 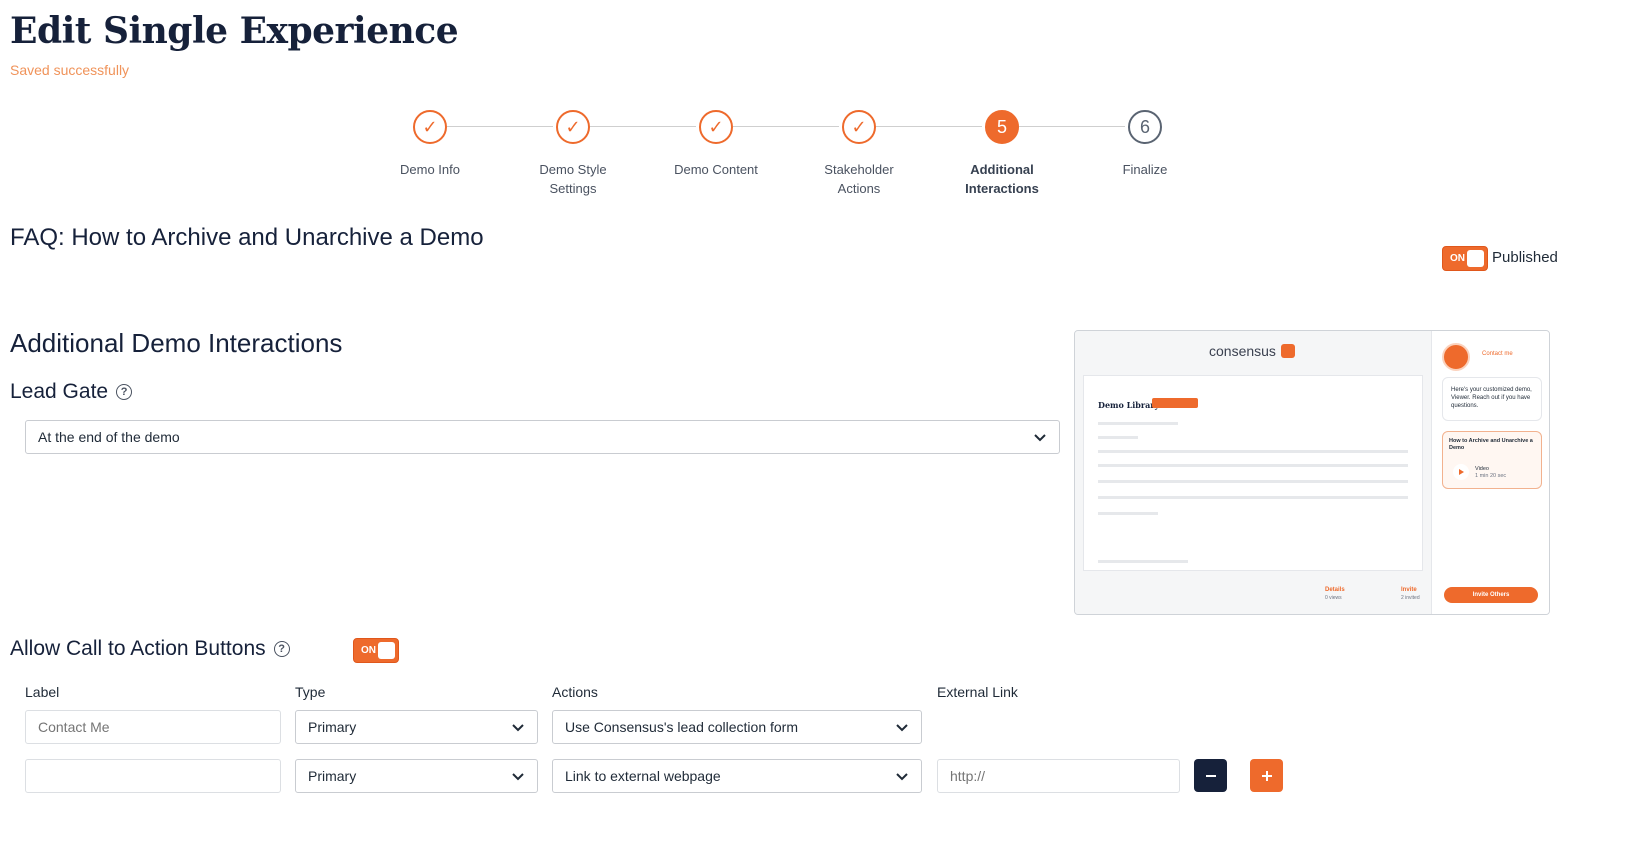 I want to click on column-external-link: External Link, so click(x=977, y=692).